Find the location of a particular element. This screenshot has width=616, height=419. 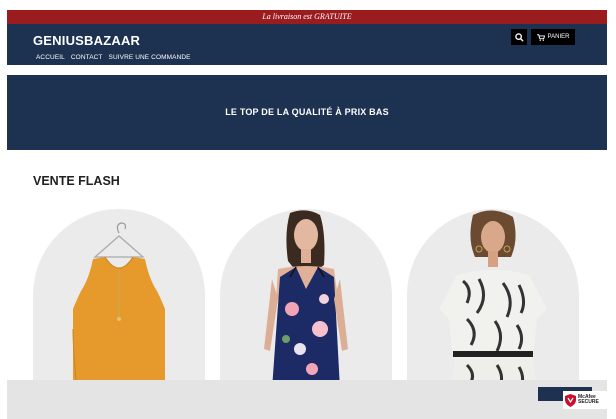

cookie-bar is located at coordinates (307, 399).